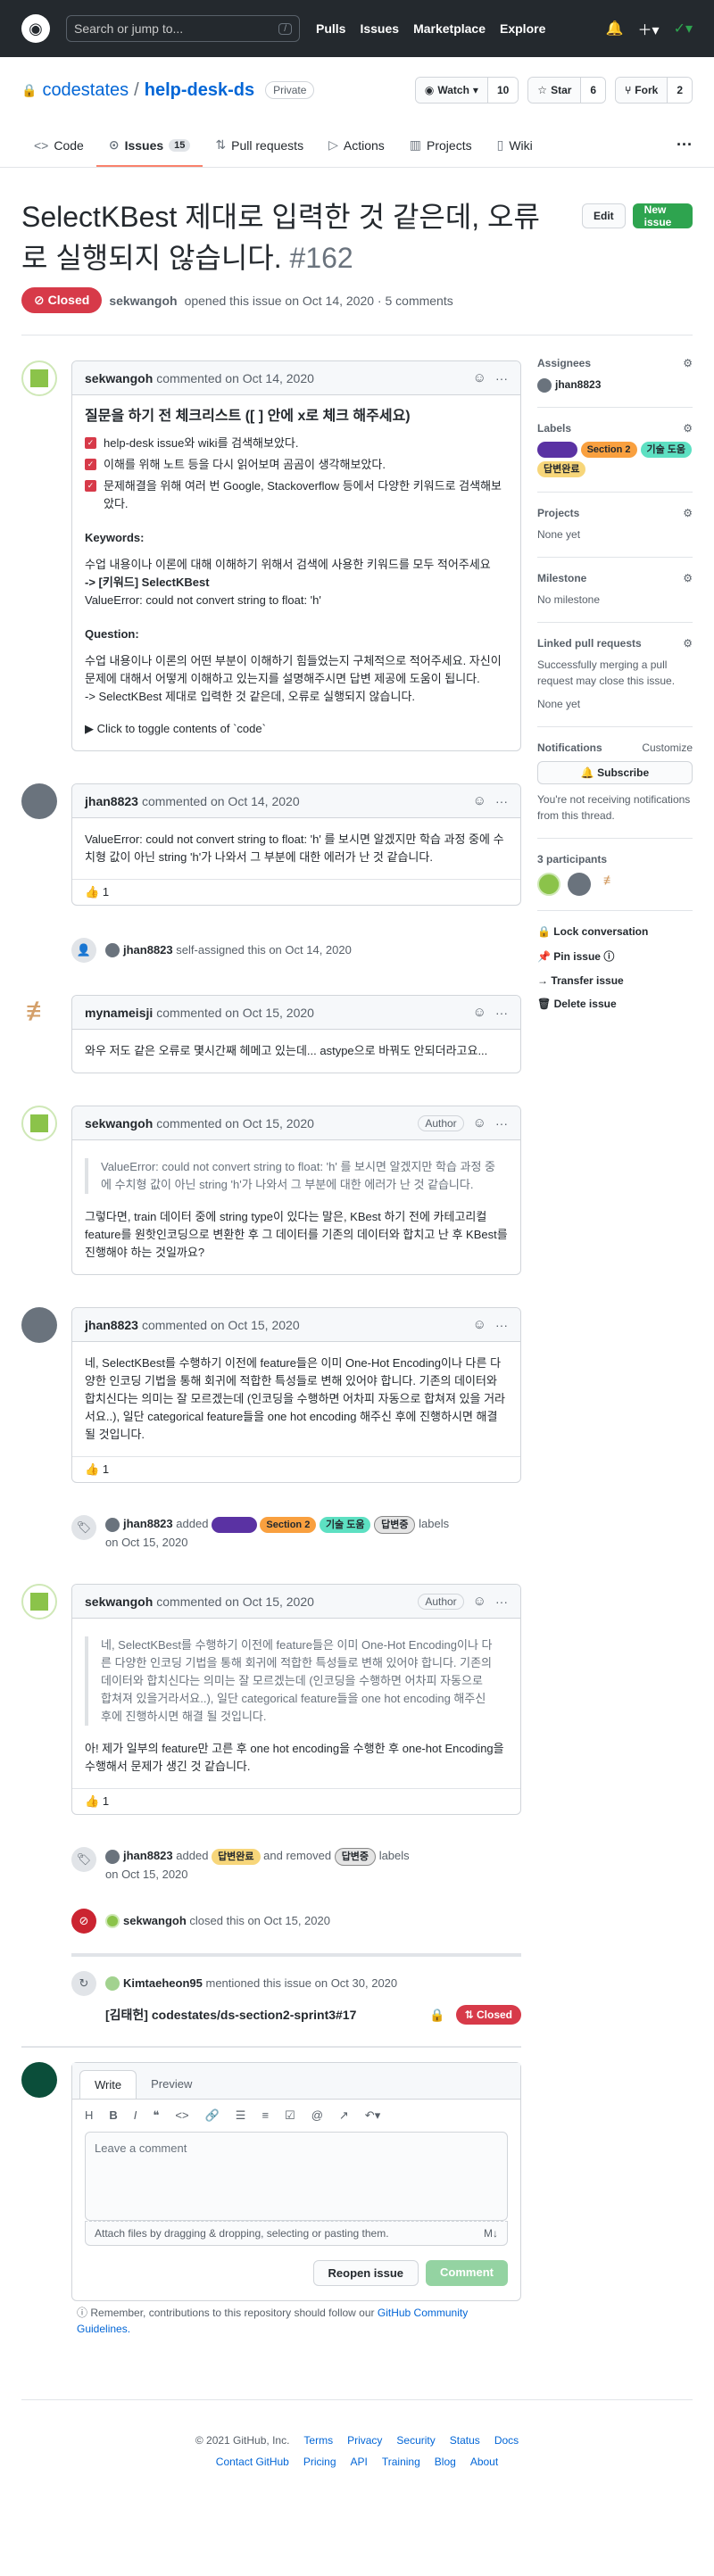  What do you see at coordinates (252, 2462) in the screenshot?
I see `footer-link: Contact GitHub` at bounding box center [252, 2462].